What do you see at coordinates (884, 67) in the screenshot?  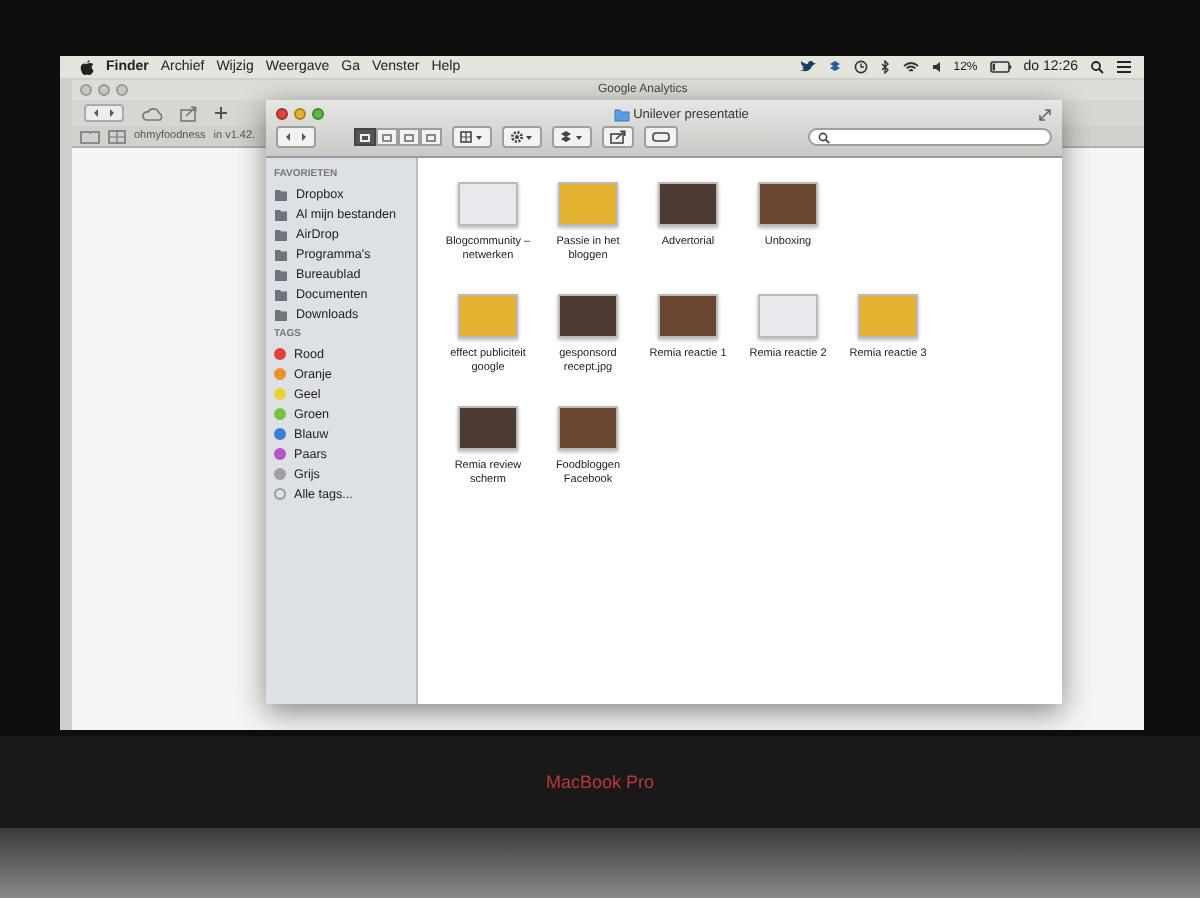 I see `bluetooth-icon` at bounding box center [884, 67].